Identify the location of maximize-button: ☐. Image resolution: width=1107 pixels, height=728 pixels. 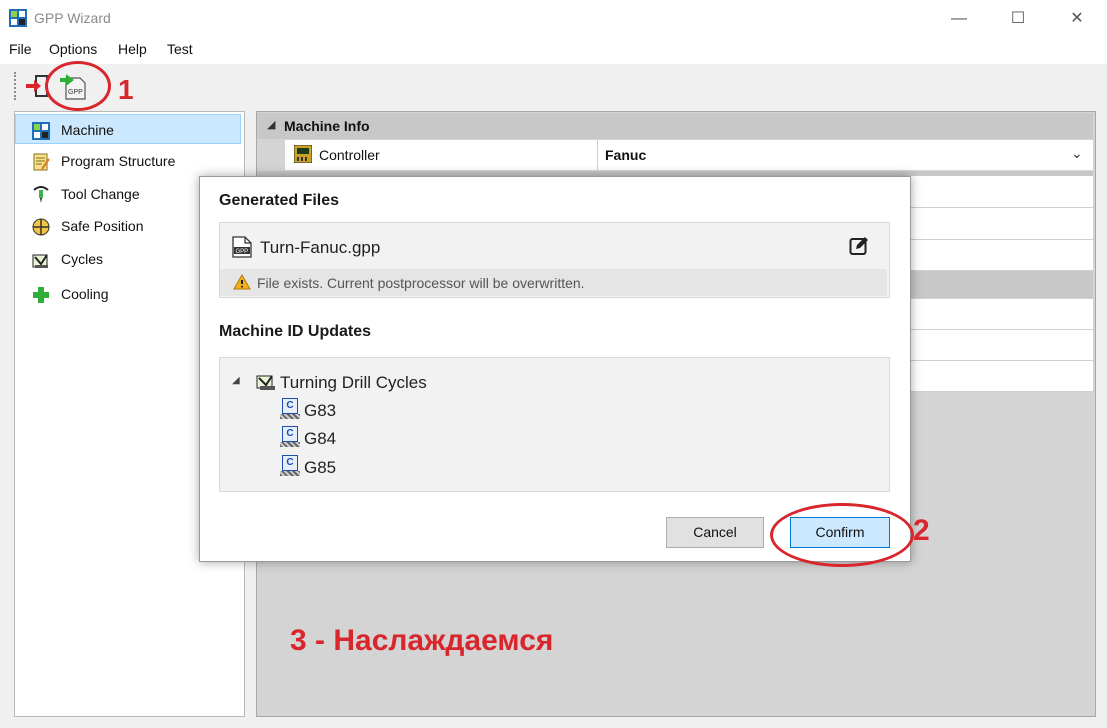
(1018, 19).